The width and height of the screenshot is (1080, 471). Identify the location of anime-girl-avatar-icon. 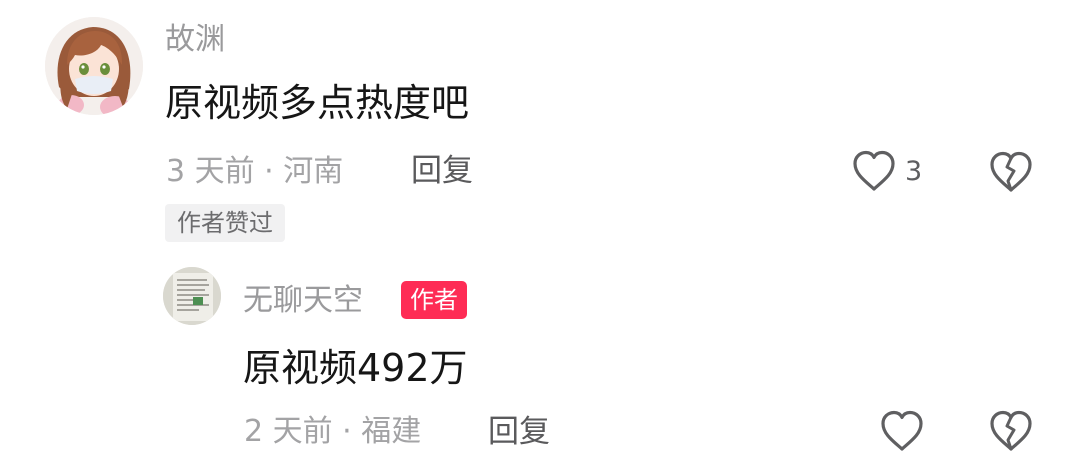
(94, 66).